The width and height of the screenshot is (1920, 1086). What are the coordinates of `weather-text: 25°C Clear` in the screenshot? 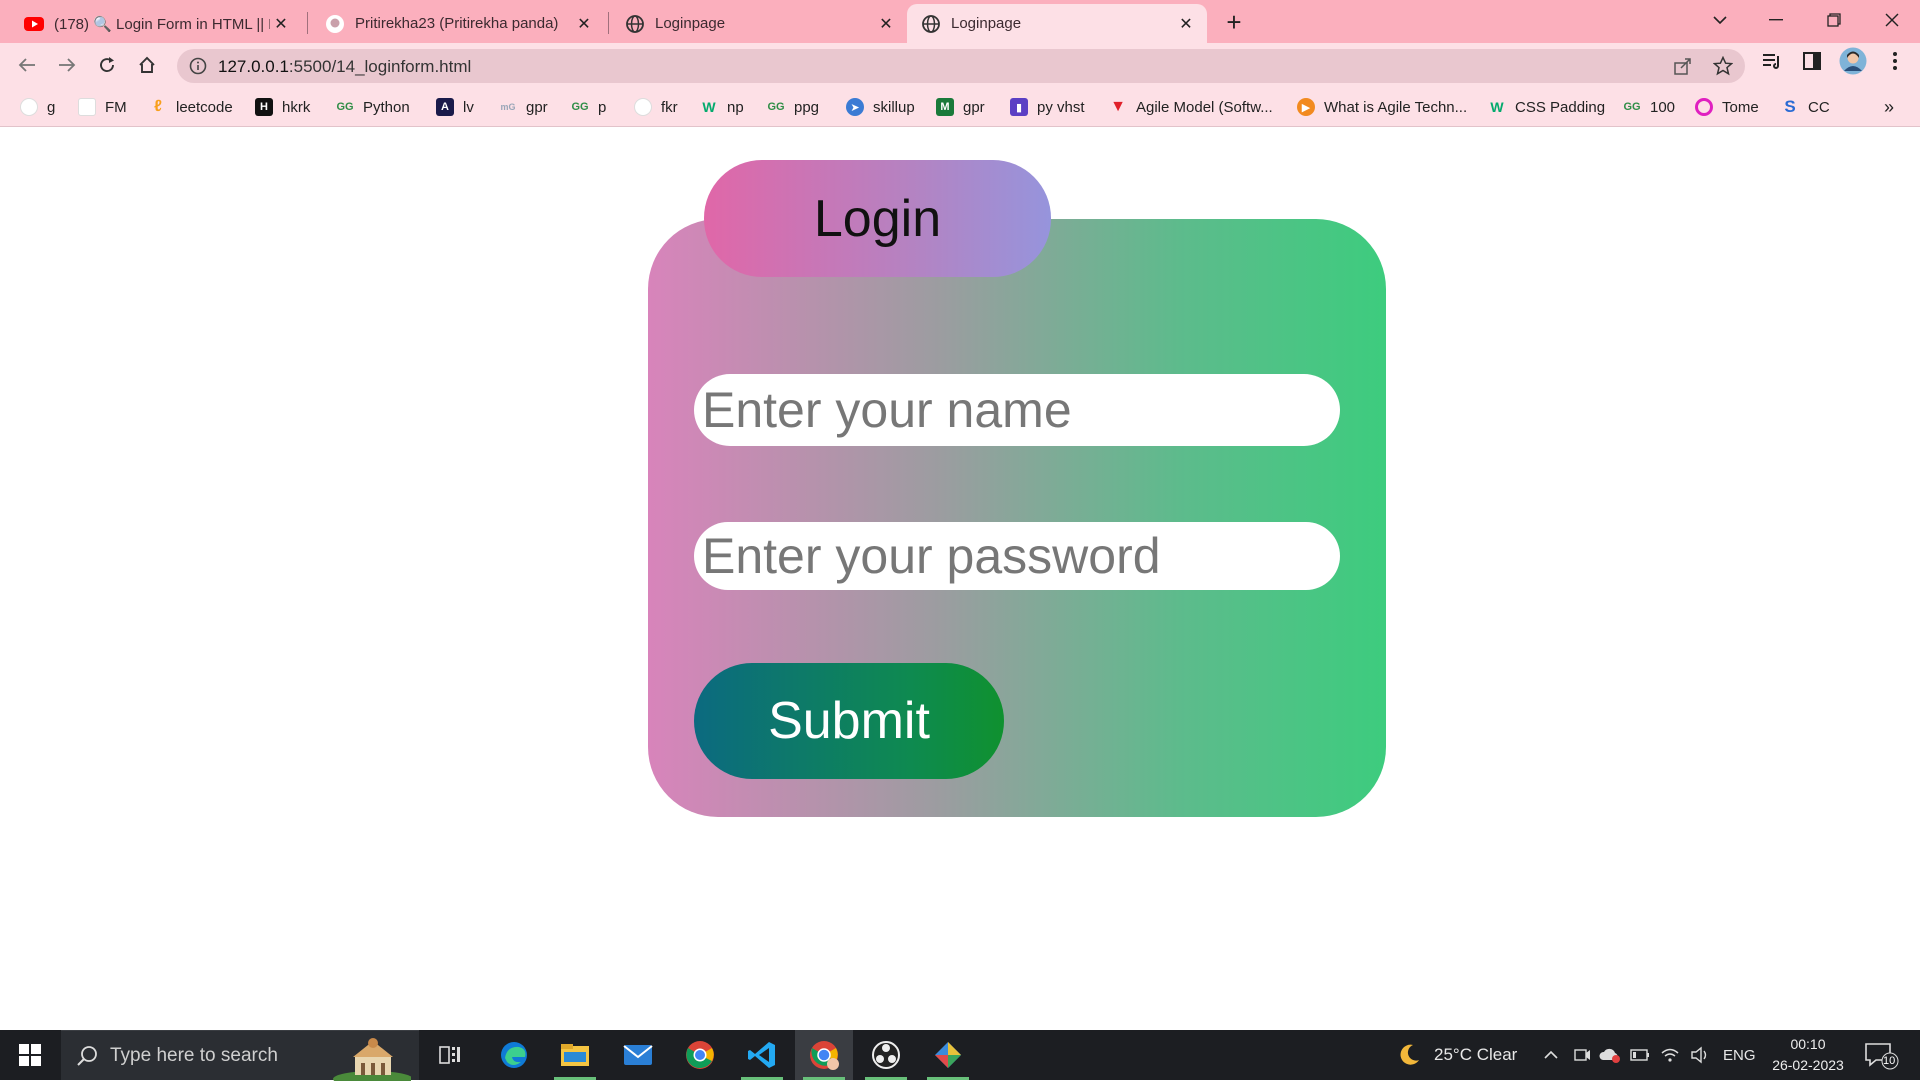 It's located at (1476, 1054).